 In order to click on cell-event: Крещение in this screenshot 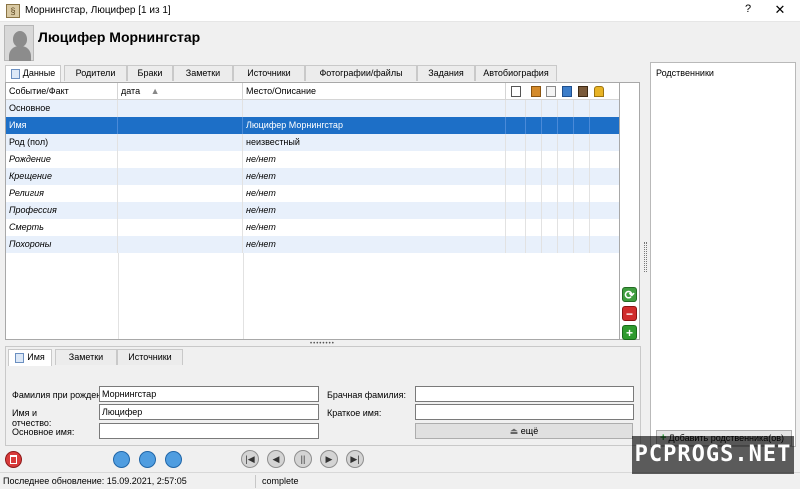, I will do `click(62, 176)`.